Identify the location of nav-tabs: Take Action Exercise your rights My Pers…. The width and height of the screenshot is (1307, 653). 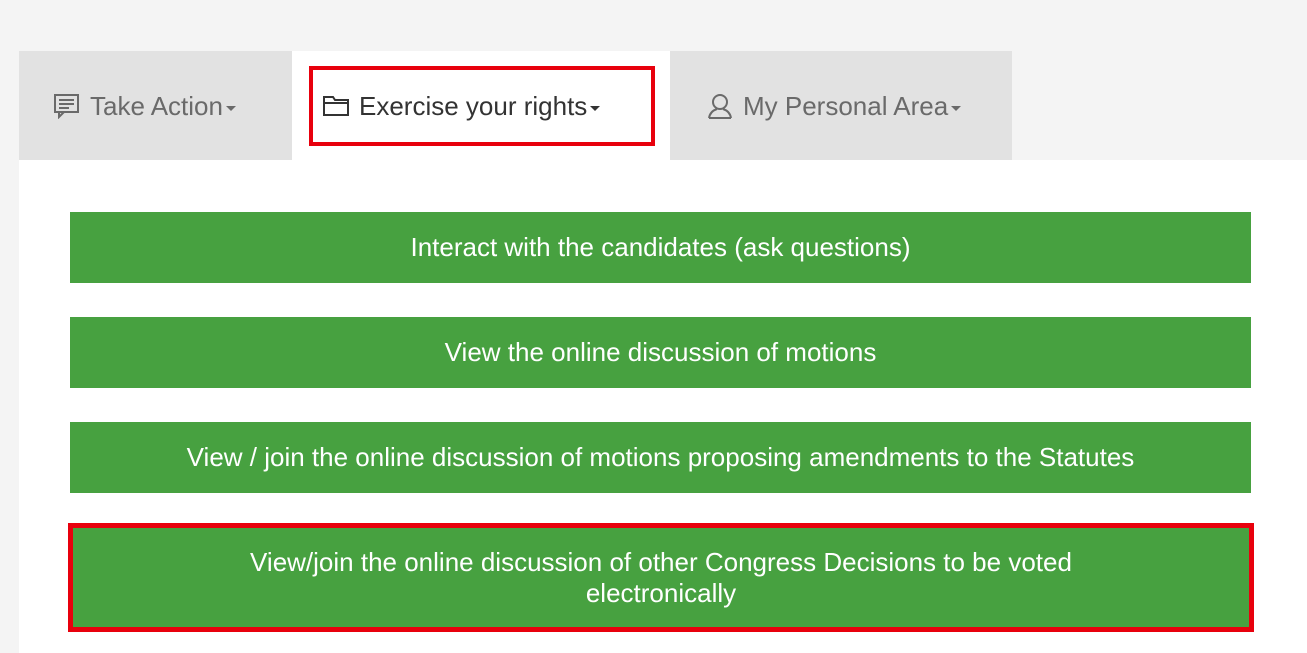
(515, 106).